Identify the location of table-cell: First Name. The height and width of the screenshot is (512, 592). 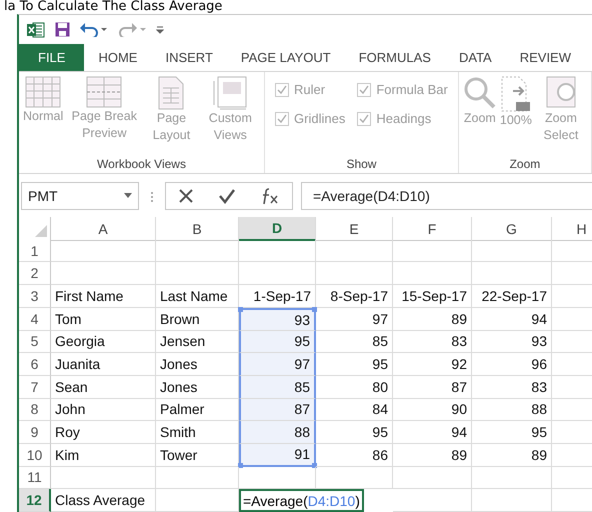
(103, 296).